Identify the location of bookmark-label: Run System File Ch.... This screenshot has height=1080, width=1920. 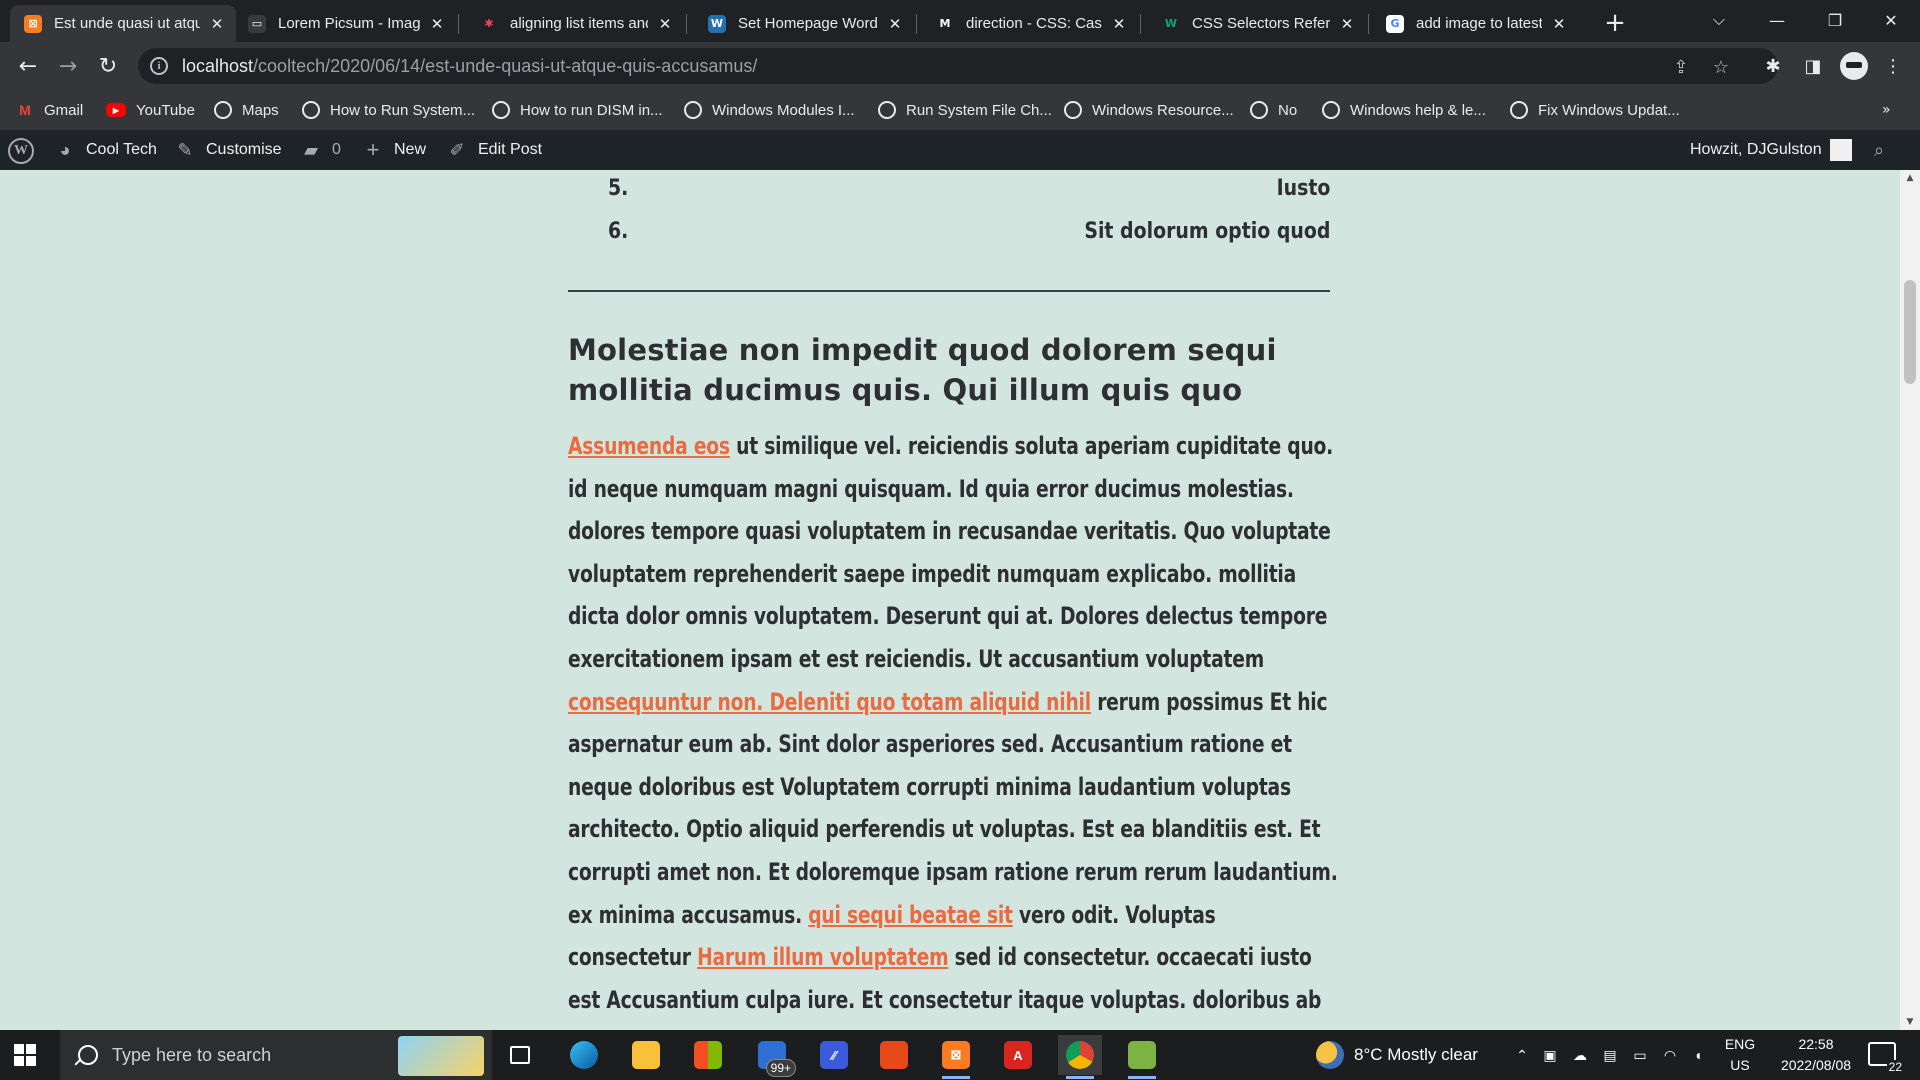
(979, 110).